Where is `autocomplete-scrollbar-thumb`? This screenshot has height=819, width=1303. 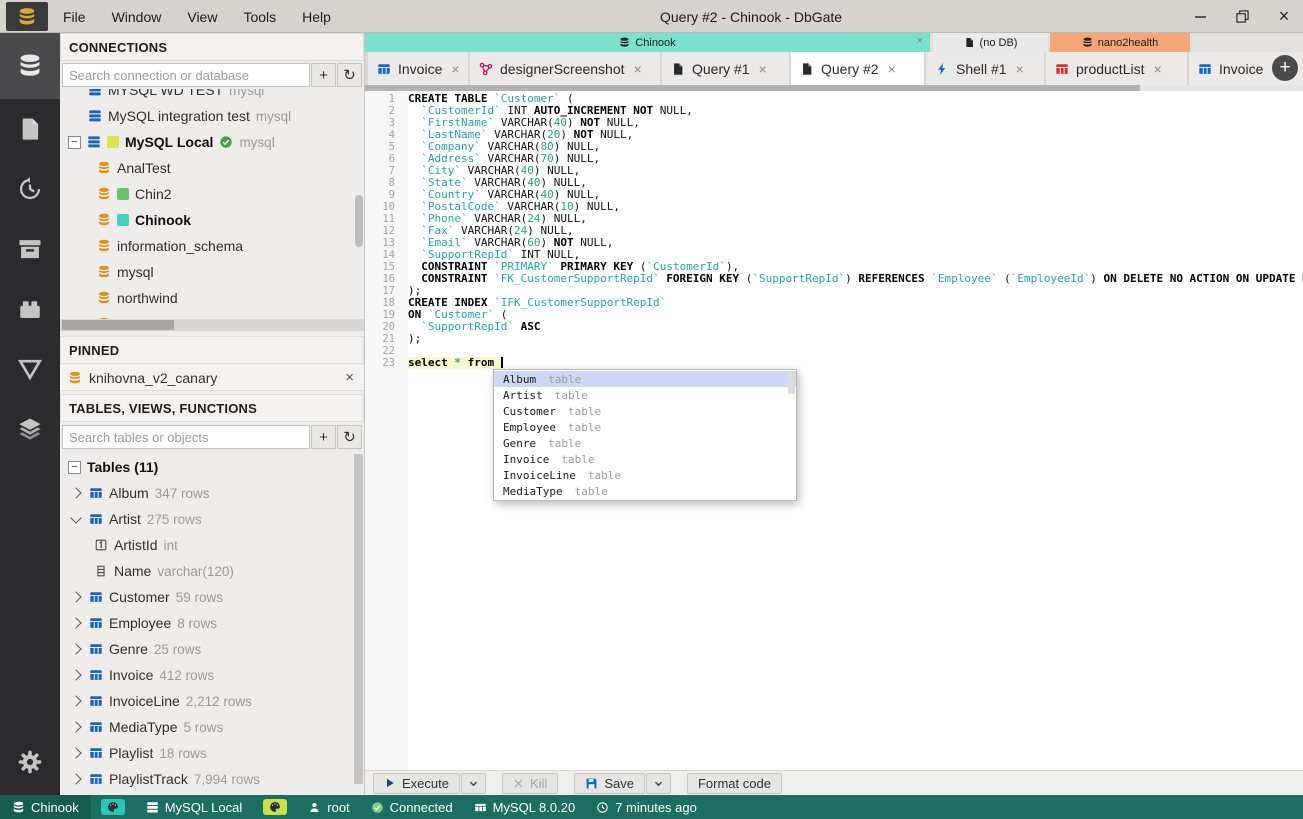
autocomplete-scrollbar-thumb is located at coordinates (791, 383).